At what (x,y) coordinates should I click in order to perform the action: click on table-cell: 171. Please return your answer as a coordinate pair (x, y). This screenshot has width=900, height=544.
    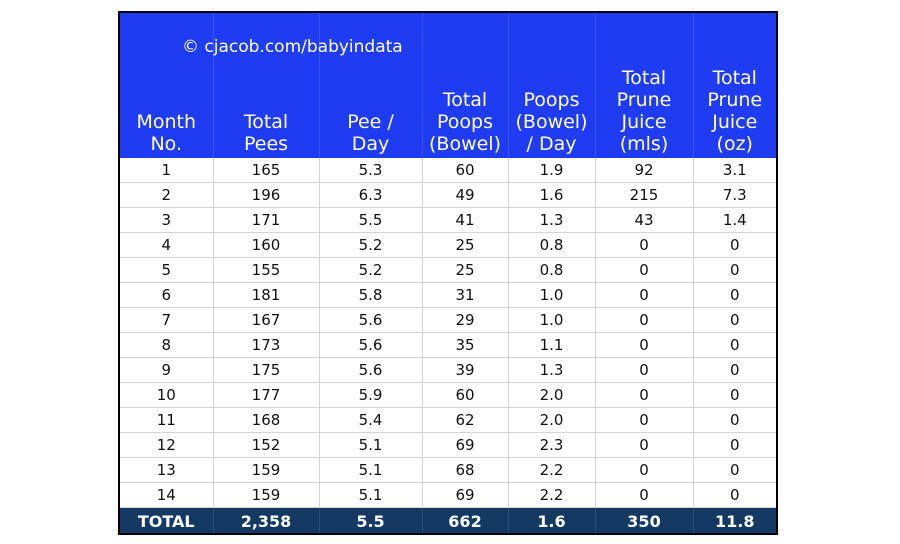
    Looking at the image, I should click on (266, 220).